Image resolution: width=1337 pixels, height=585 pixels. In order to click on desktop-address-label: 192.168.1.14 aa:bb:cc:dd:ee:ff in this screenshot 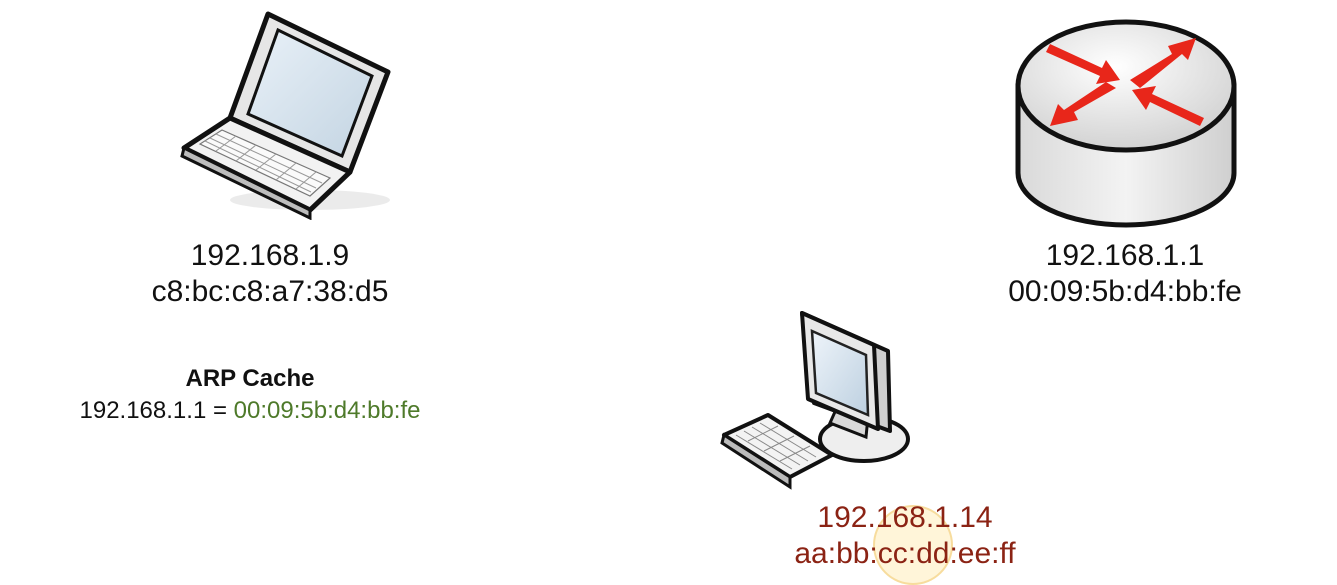, I will do `click(905, 536)`.